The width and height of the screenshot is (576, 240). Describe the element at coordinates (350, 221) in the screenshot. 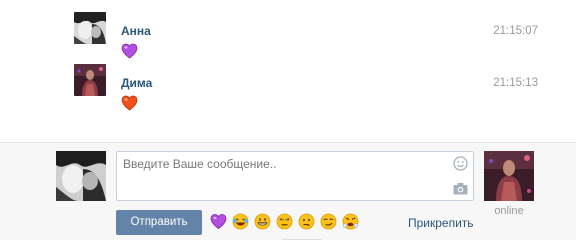

I see `triumph-emoji-icon` at that location.